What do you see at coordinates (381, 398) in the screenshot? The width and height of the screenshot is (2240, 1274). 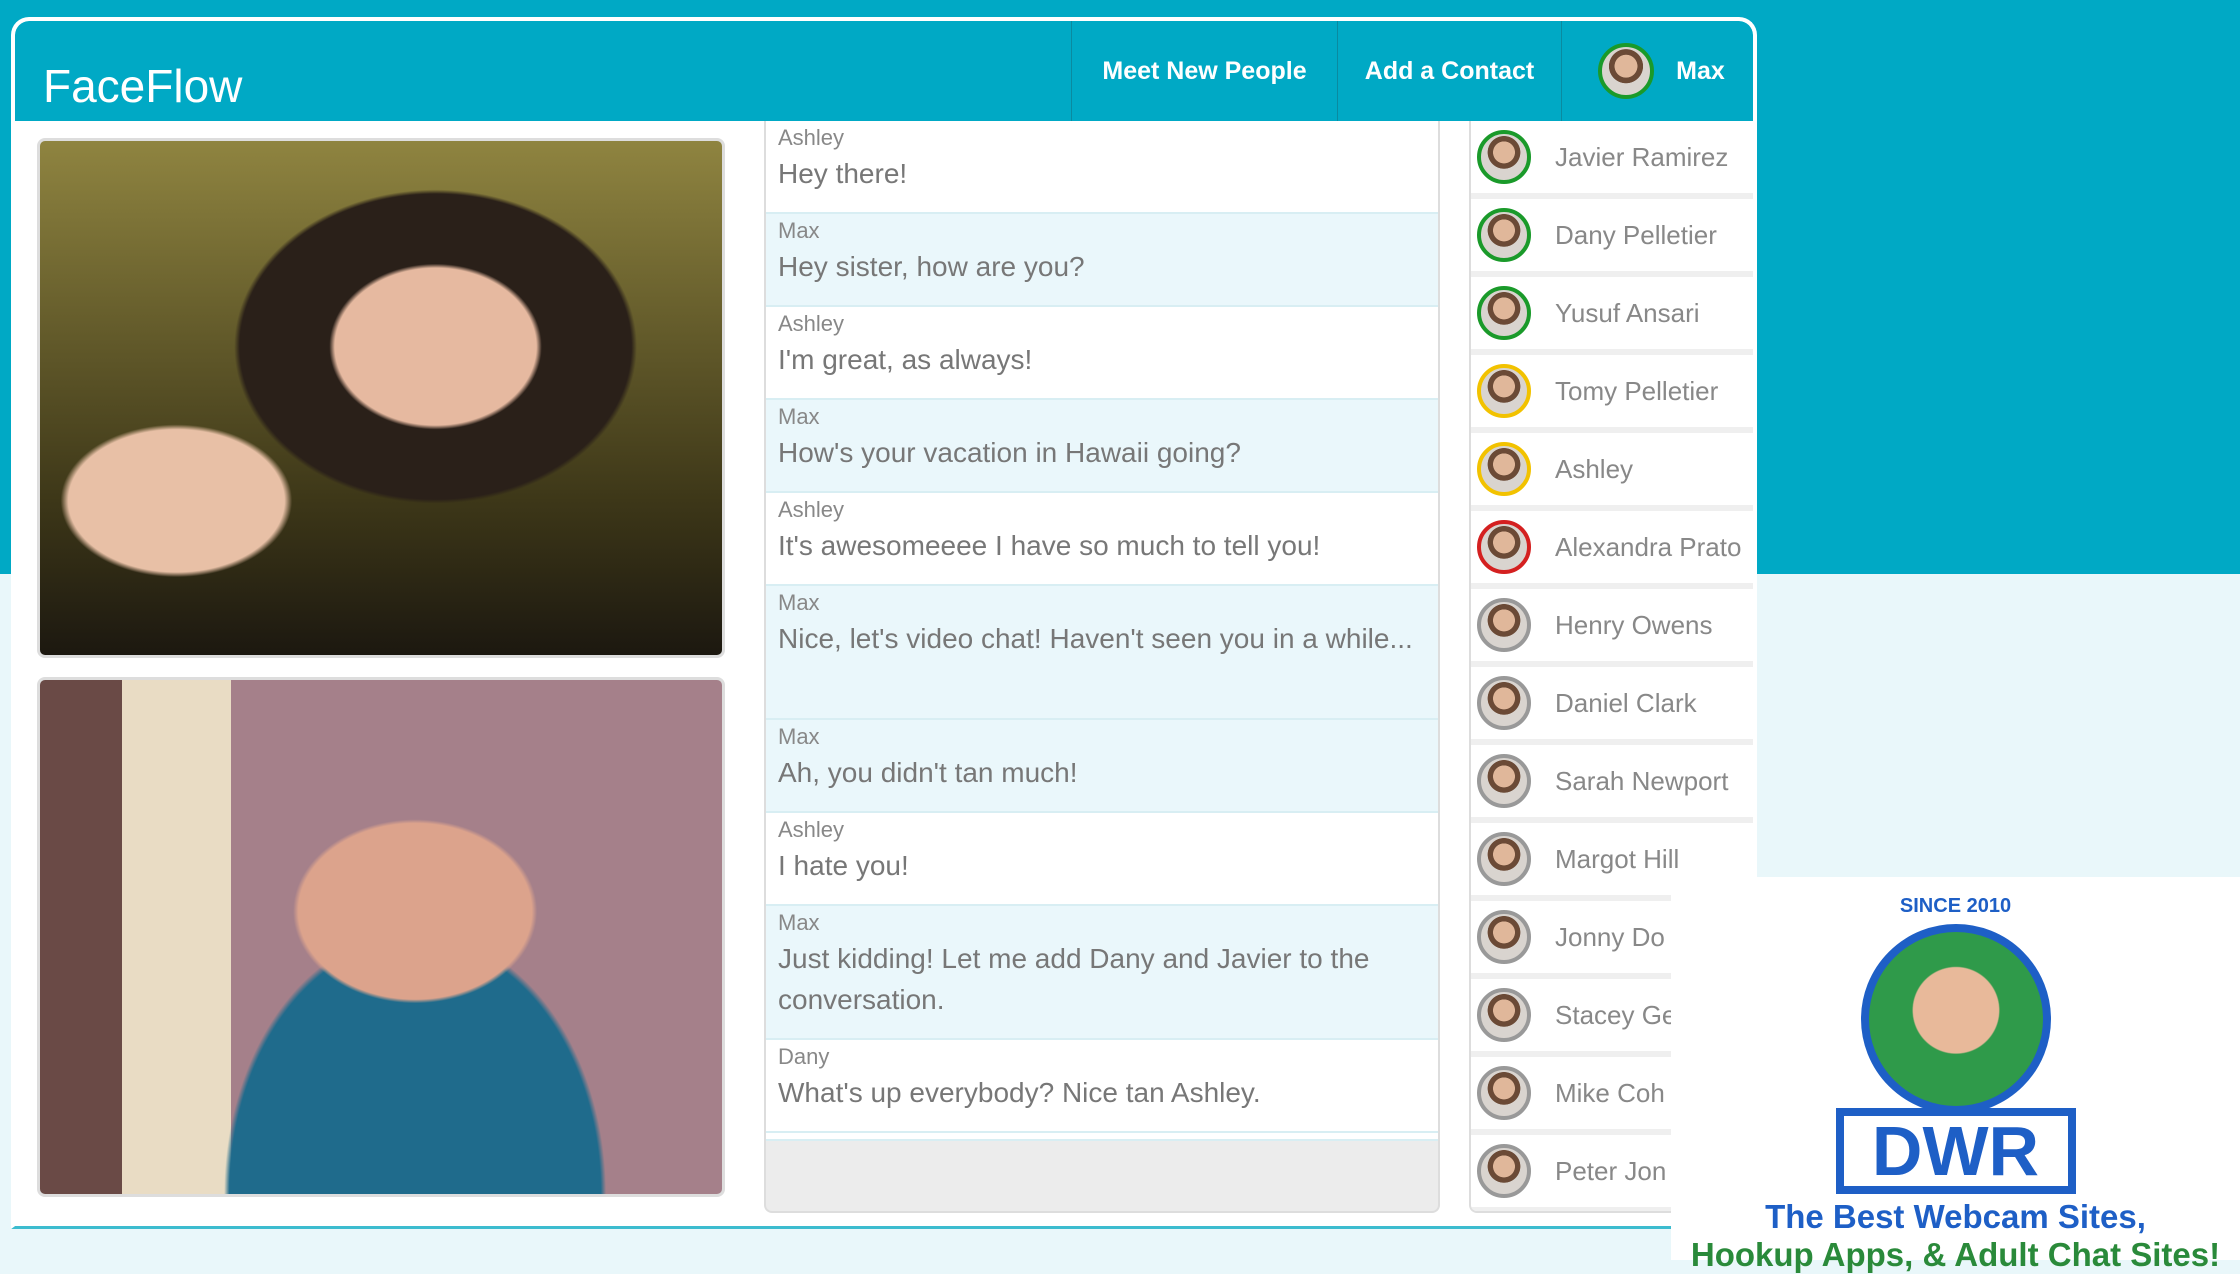 I see `remote-video-feed` at bounding box center [381, 398].